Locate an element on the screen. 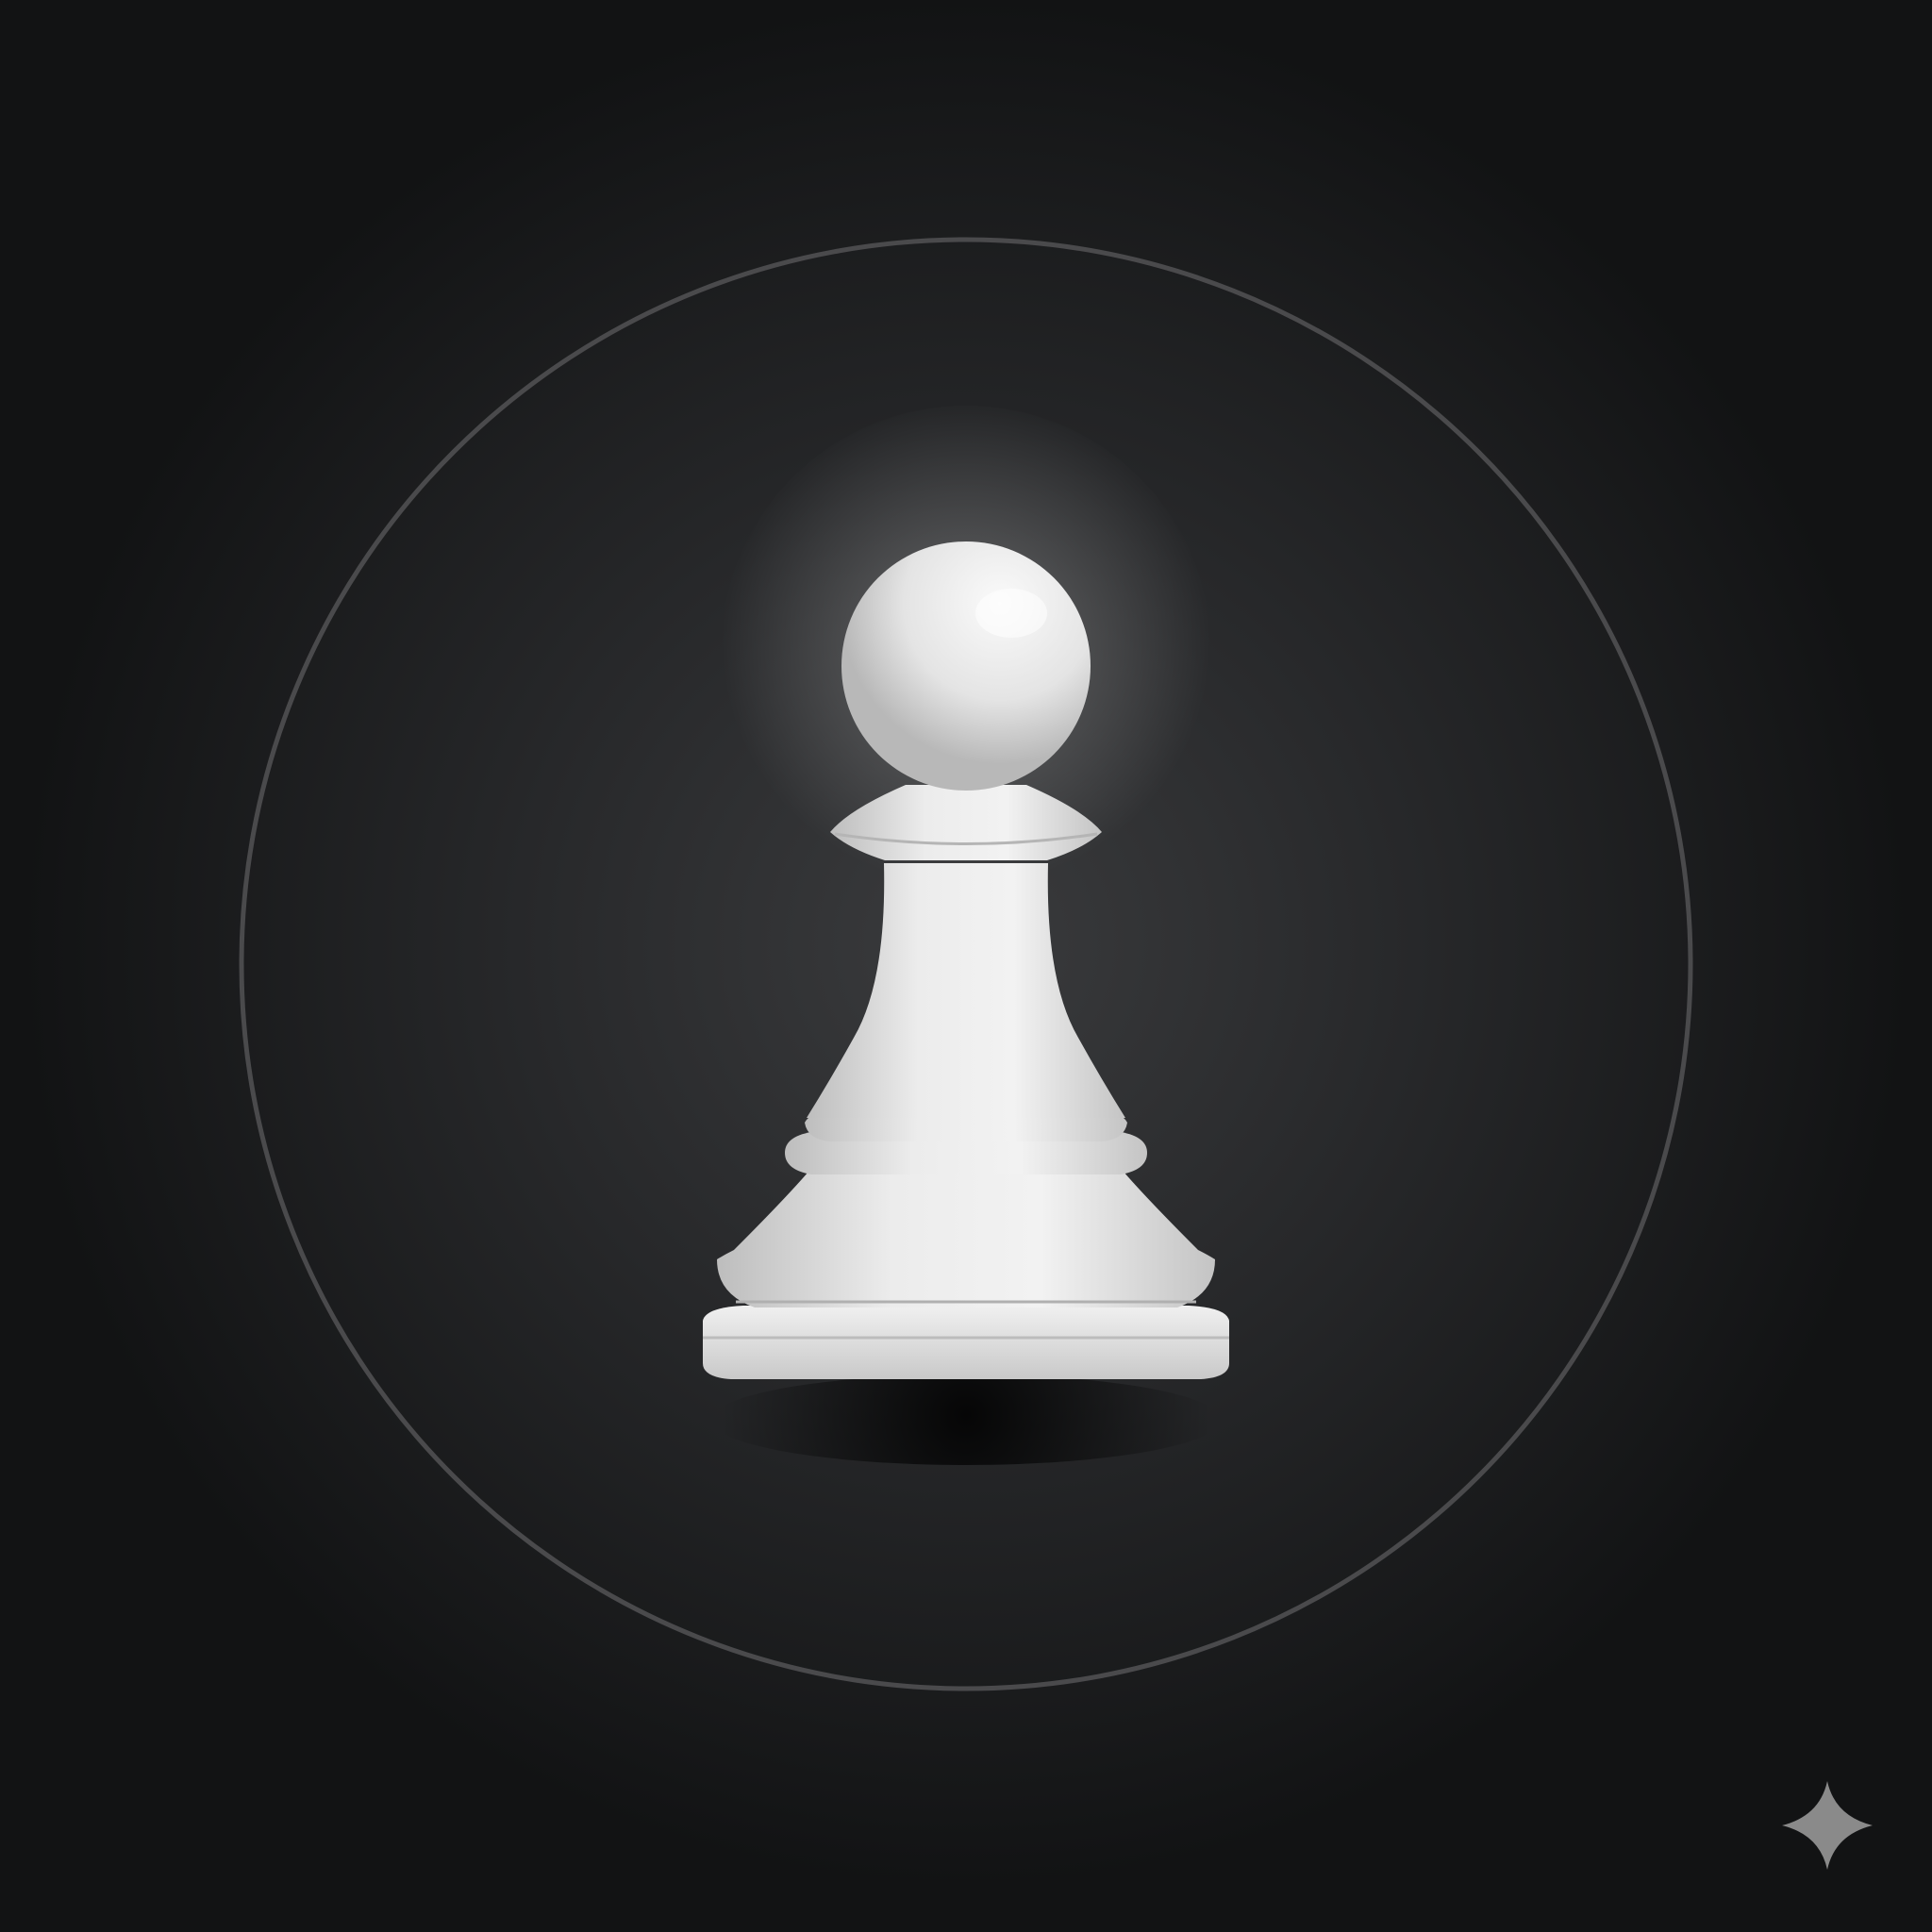 The width and height of the screenshot is (1932, 1932). pawn-base-plate is located at coordinates (966, 1343).